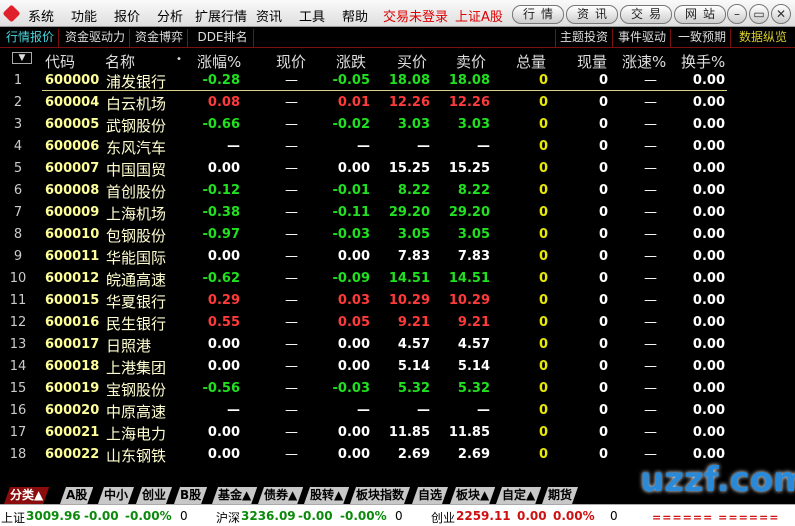 Image resolution: width=795 pixels, height=526 pixels. What do you see at coordinates (397, 81) in the screenshot?
I see `table-row: 1 600000 浦发银行 -0.28 — -0.05 18.08 18.08 0 0 — 0.00` at bounding box center [397, 81].